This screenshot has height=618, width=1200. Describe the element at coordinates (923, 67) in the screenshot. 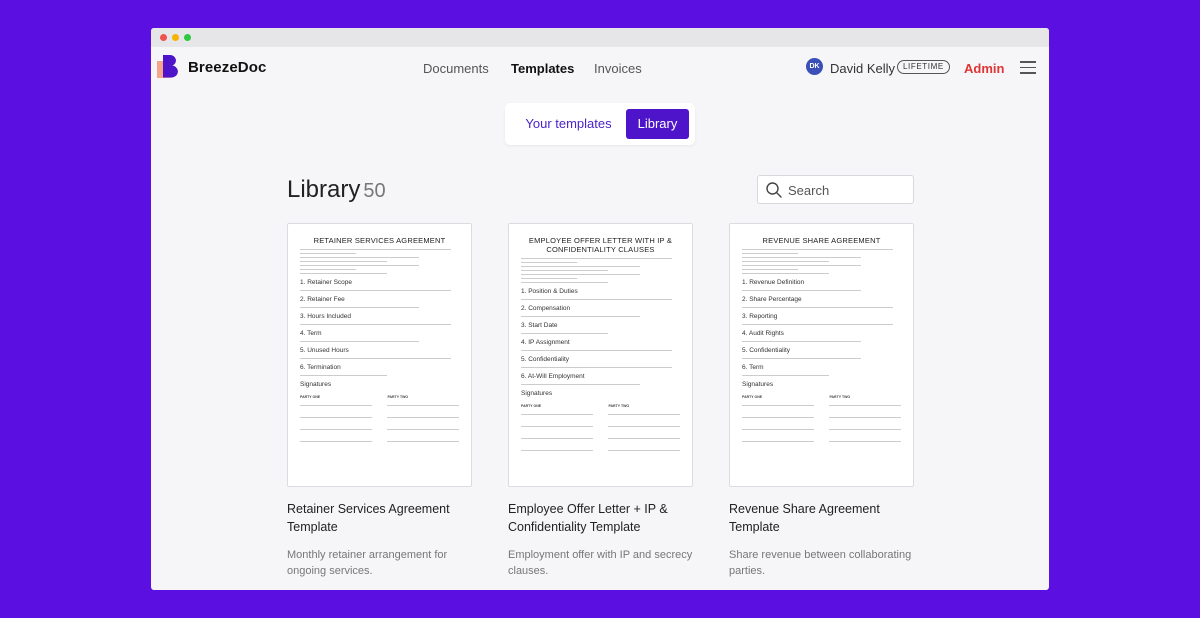

I see `plan-badge: LIFETIME` at that location.